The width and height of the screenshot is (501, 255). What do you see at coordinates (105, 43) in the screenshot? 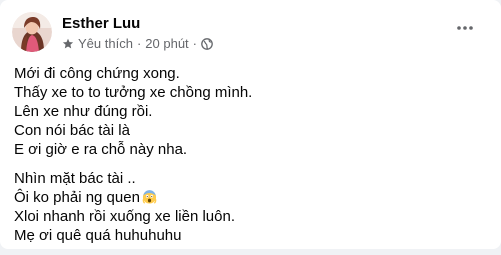
I see `favorite-label: Yêu thích` at bounding box center [105, 43].